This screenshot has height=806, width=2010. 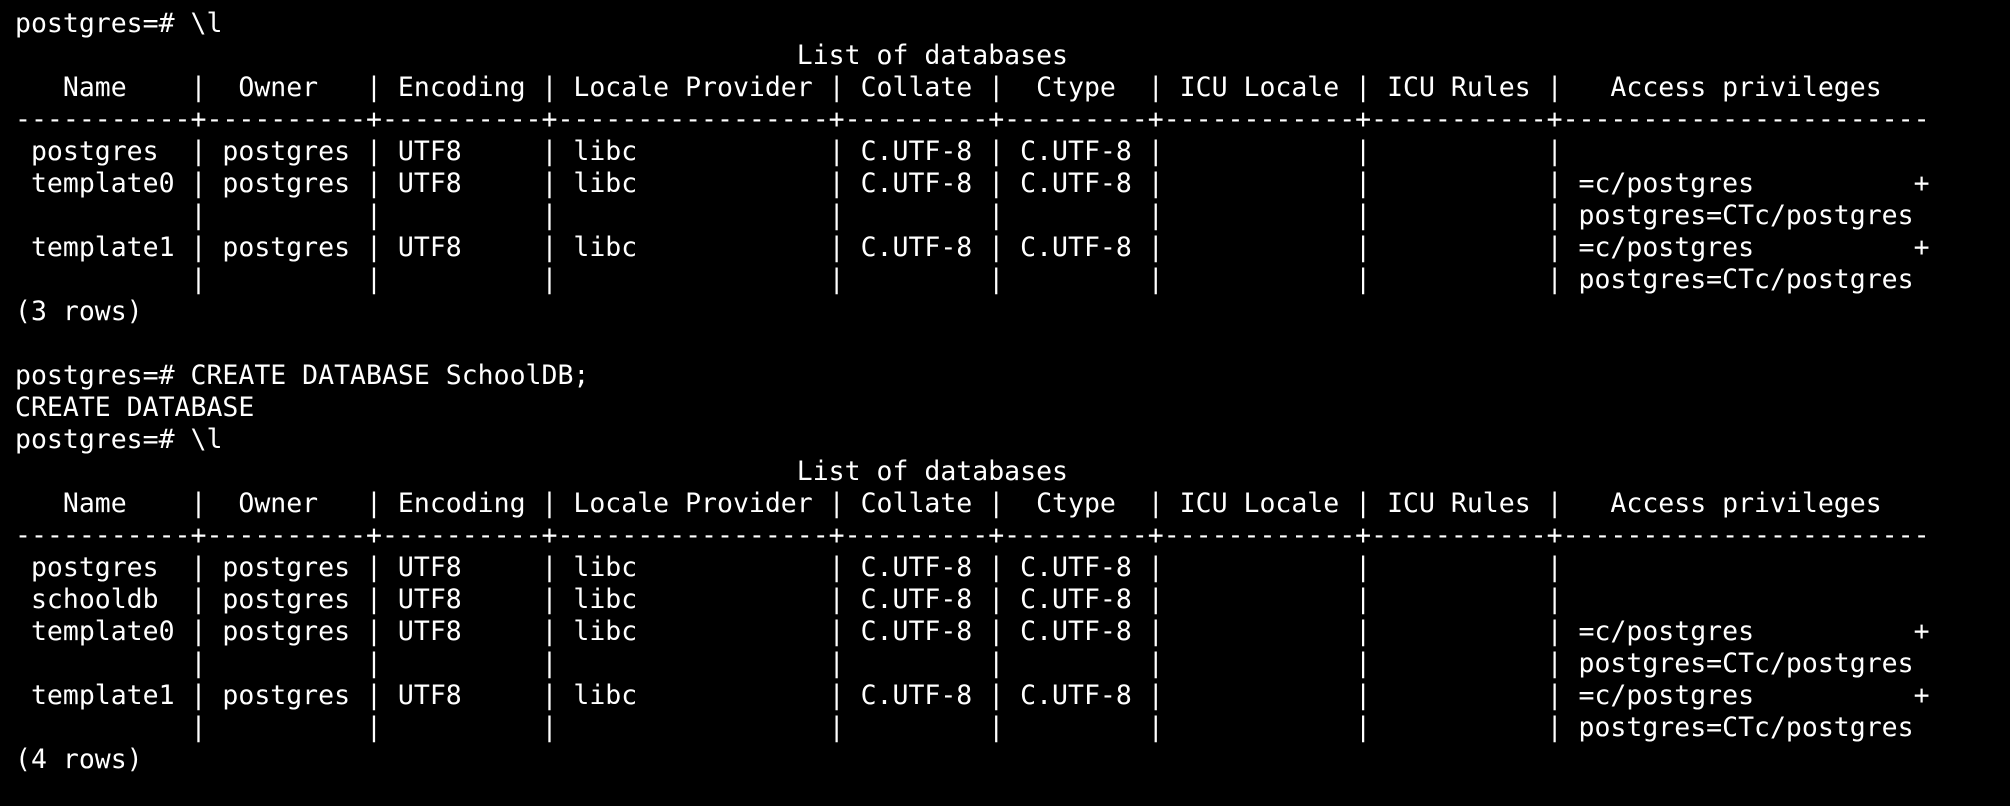 I want to click on command-result: CREATE DATABASE, so click(x=135, y=407).